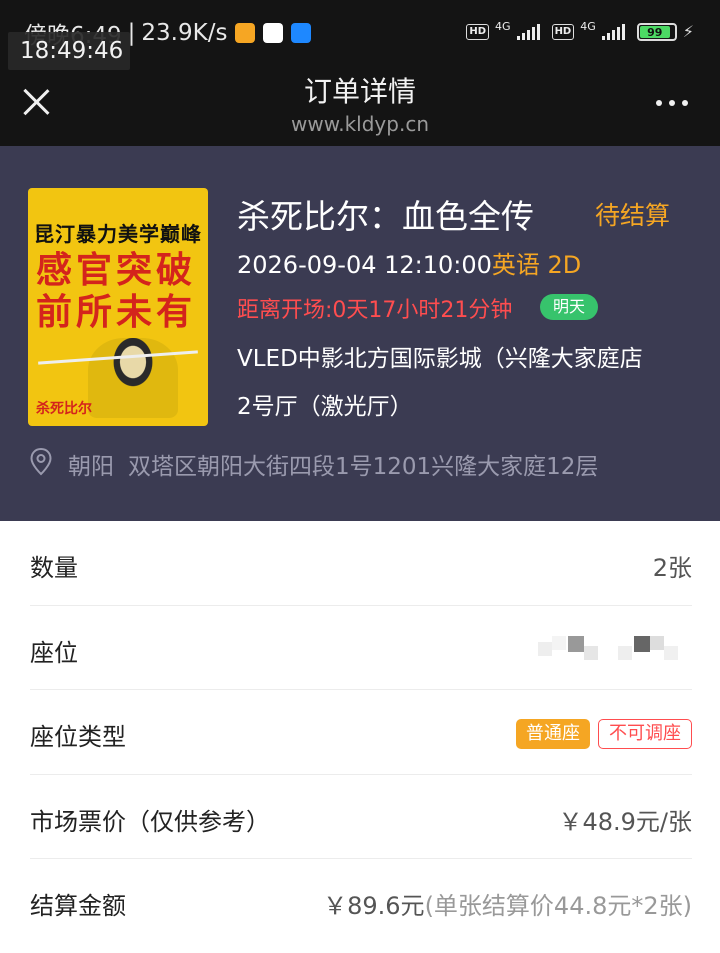  I want to click on poster-headline-line: 前所未有, so click(116, 312).